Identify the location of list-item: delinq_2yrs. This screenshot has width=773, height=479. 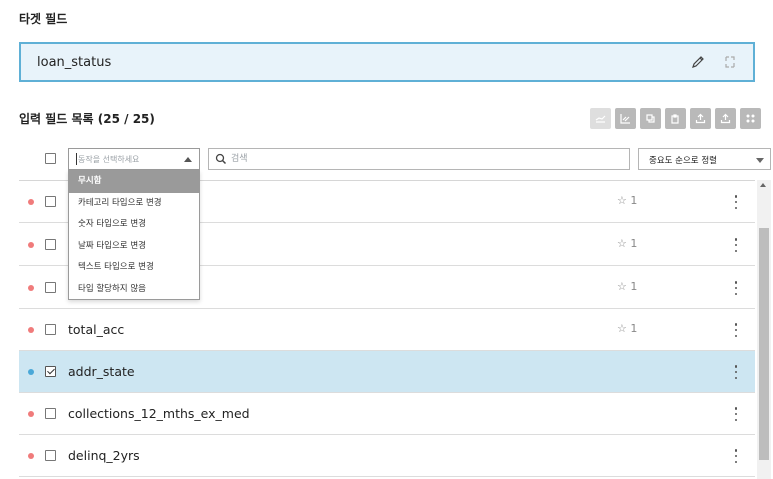
(387, 456).